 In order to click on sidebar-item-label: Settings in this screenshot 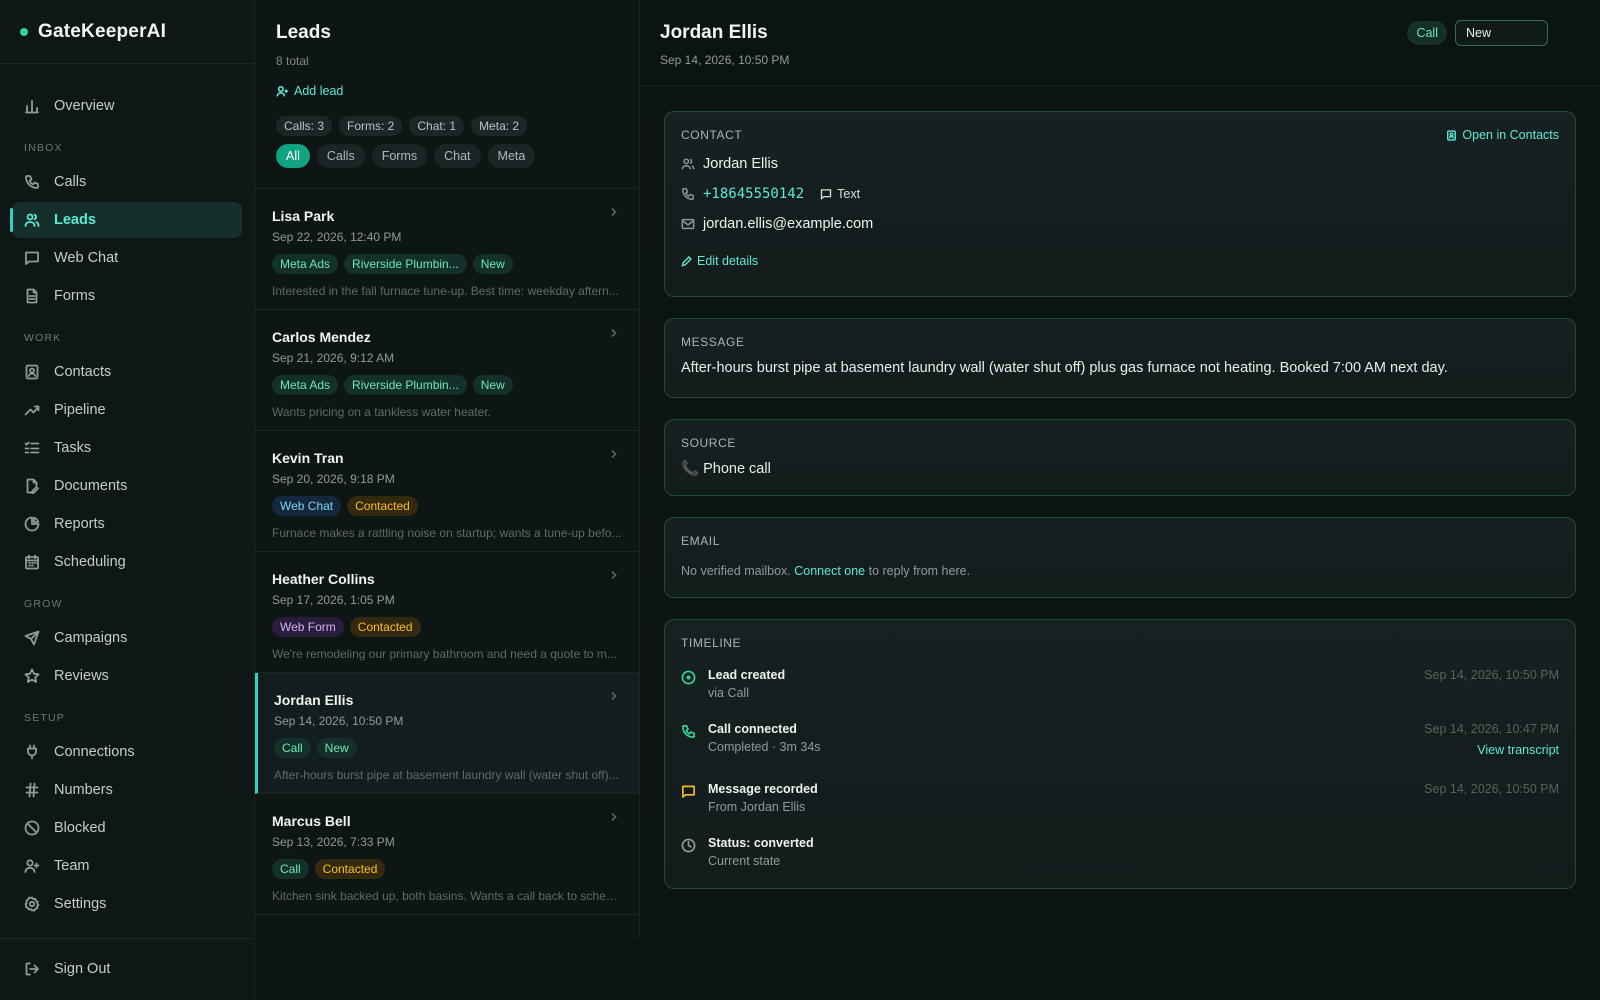, I will do `click(80, 904)`.